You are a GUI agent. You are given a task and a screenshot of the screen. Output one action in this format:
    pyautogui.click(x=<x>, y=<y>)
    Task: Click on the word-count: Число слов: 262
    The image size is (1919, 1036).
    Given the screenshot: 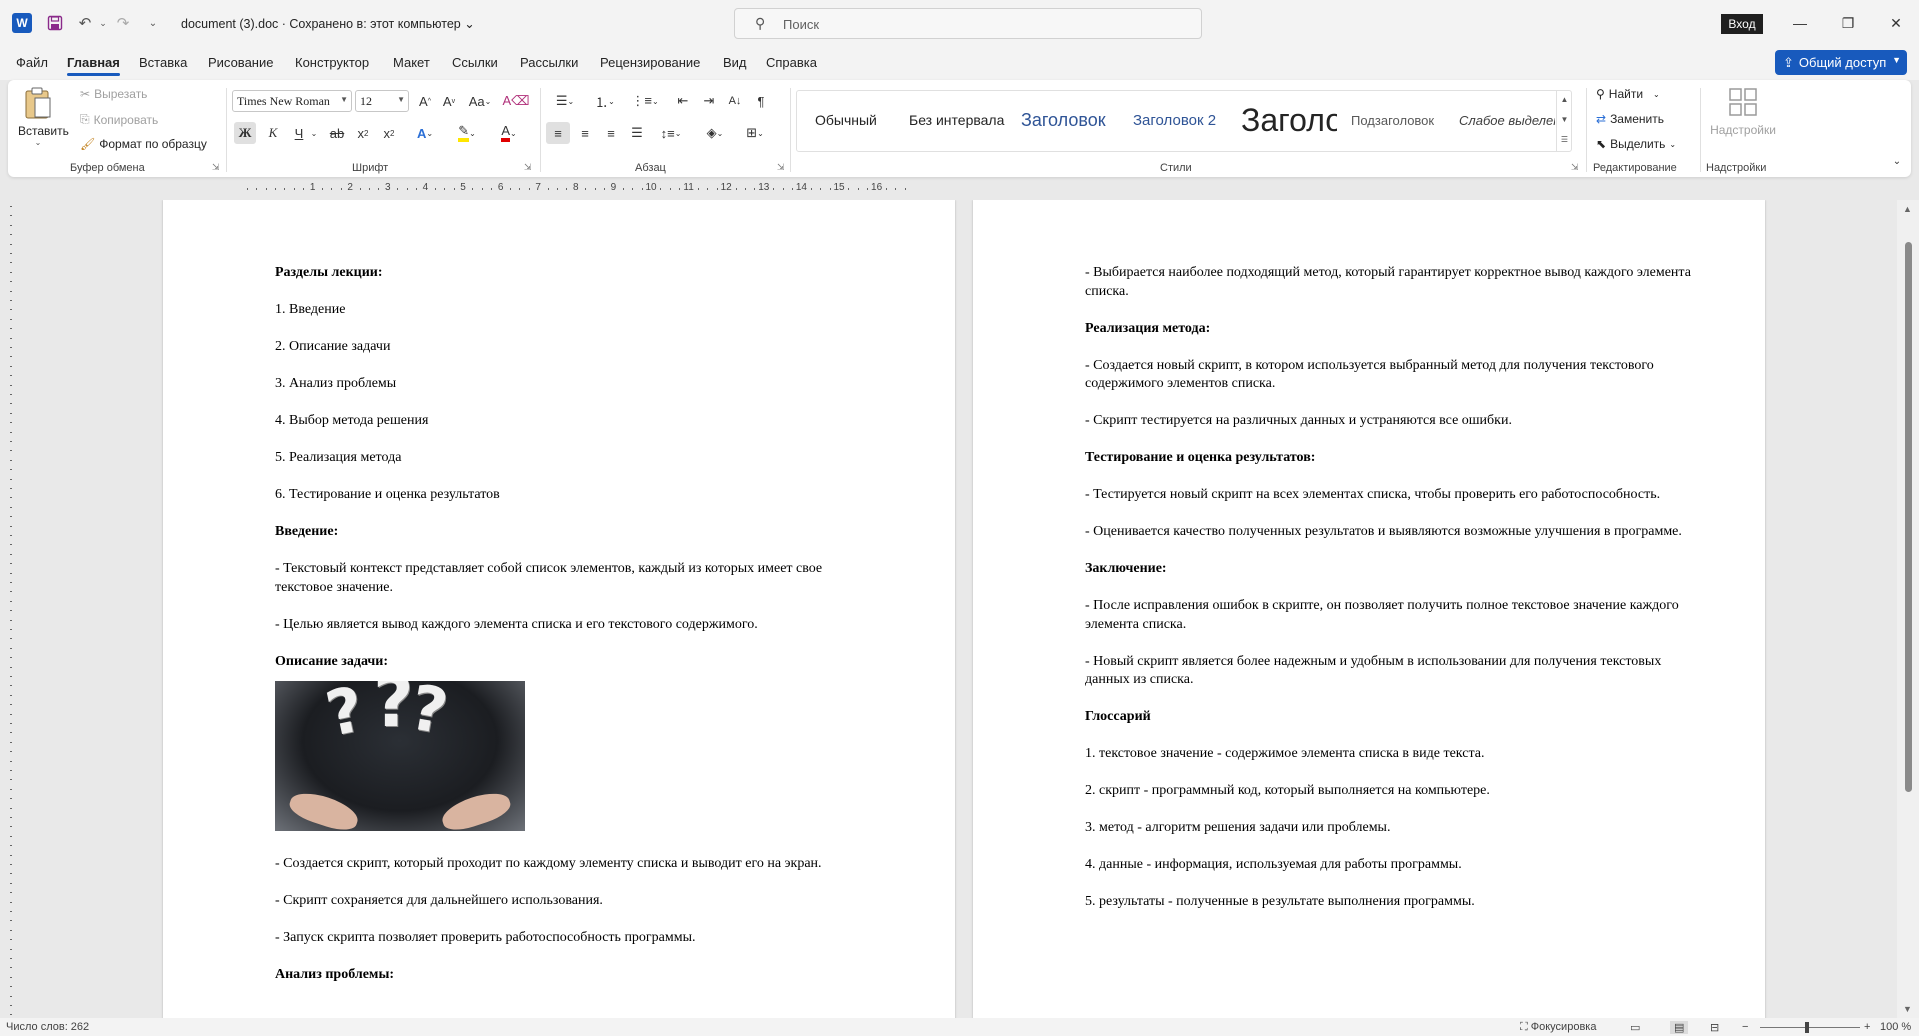 What is the action you would take?
    pyautogui.click(x=47, y=1027)
    